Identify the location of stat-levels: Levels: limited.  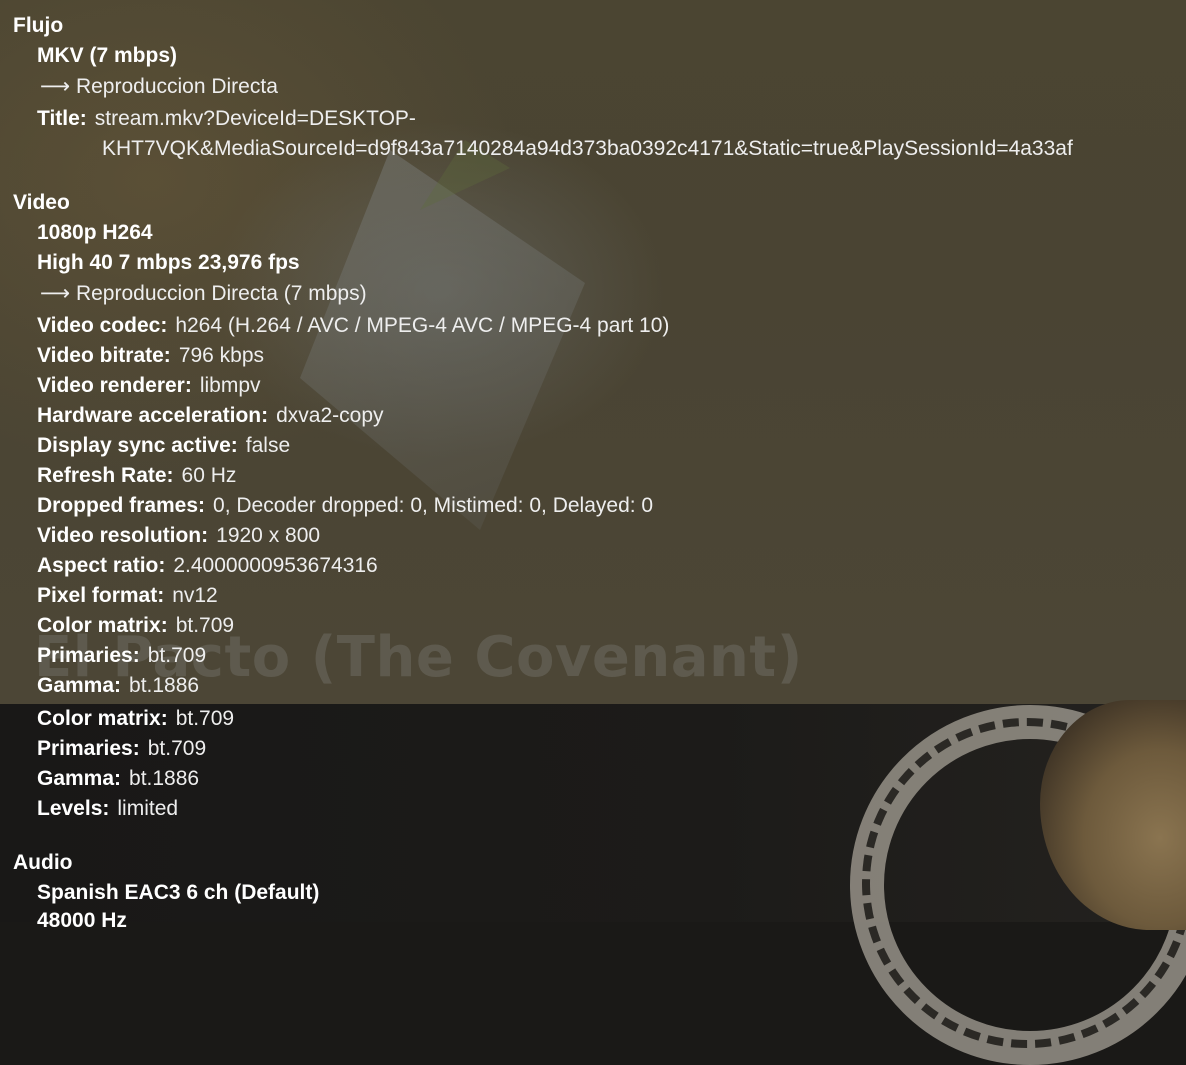
(107, 809).